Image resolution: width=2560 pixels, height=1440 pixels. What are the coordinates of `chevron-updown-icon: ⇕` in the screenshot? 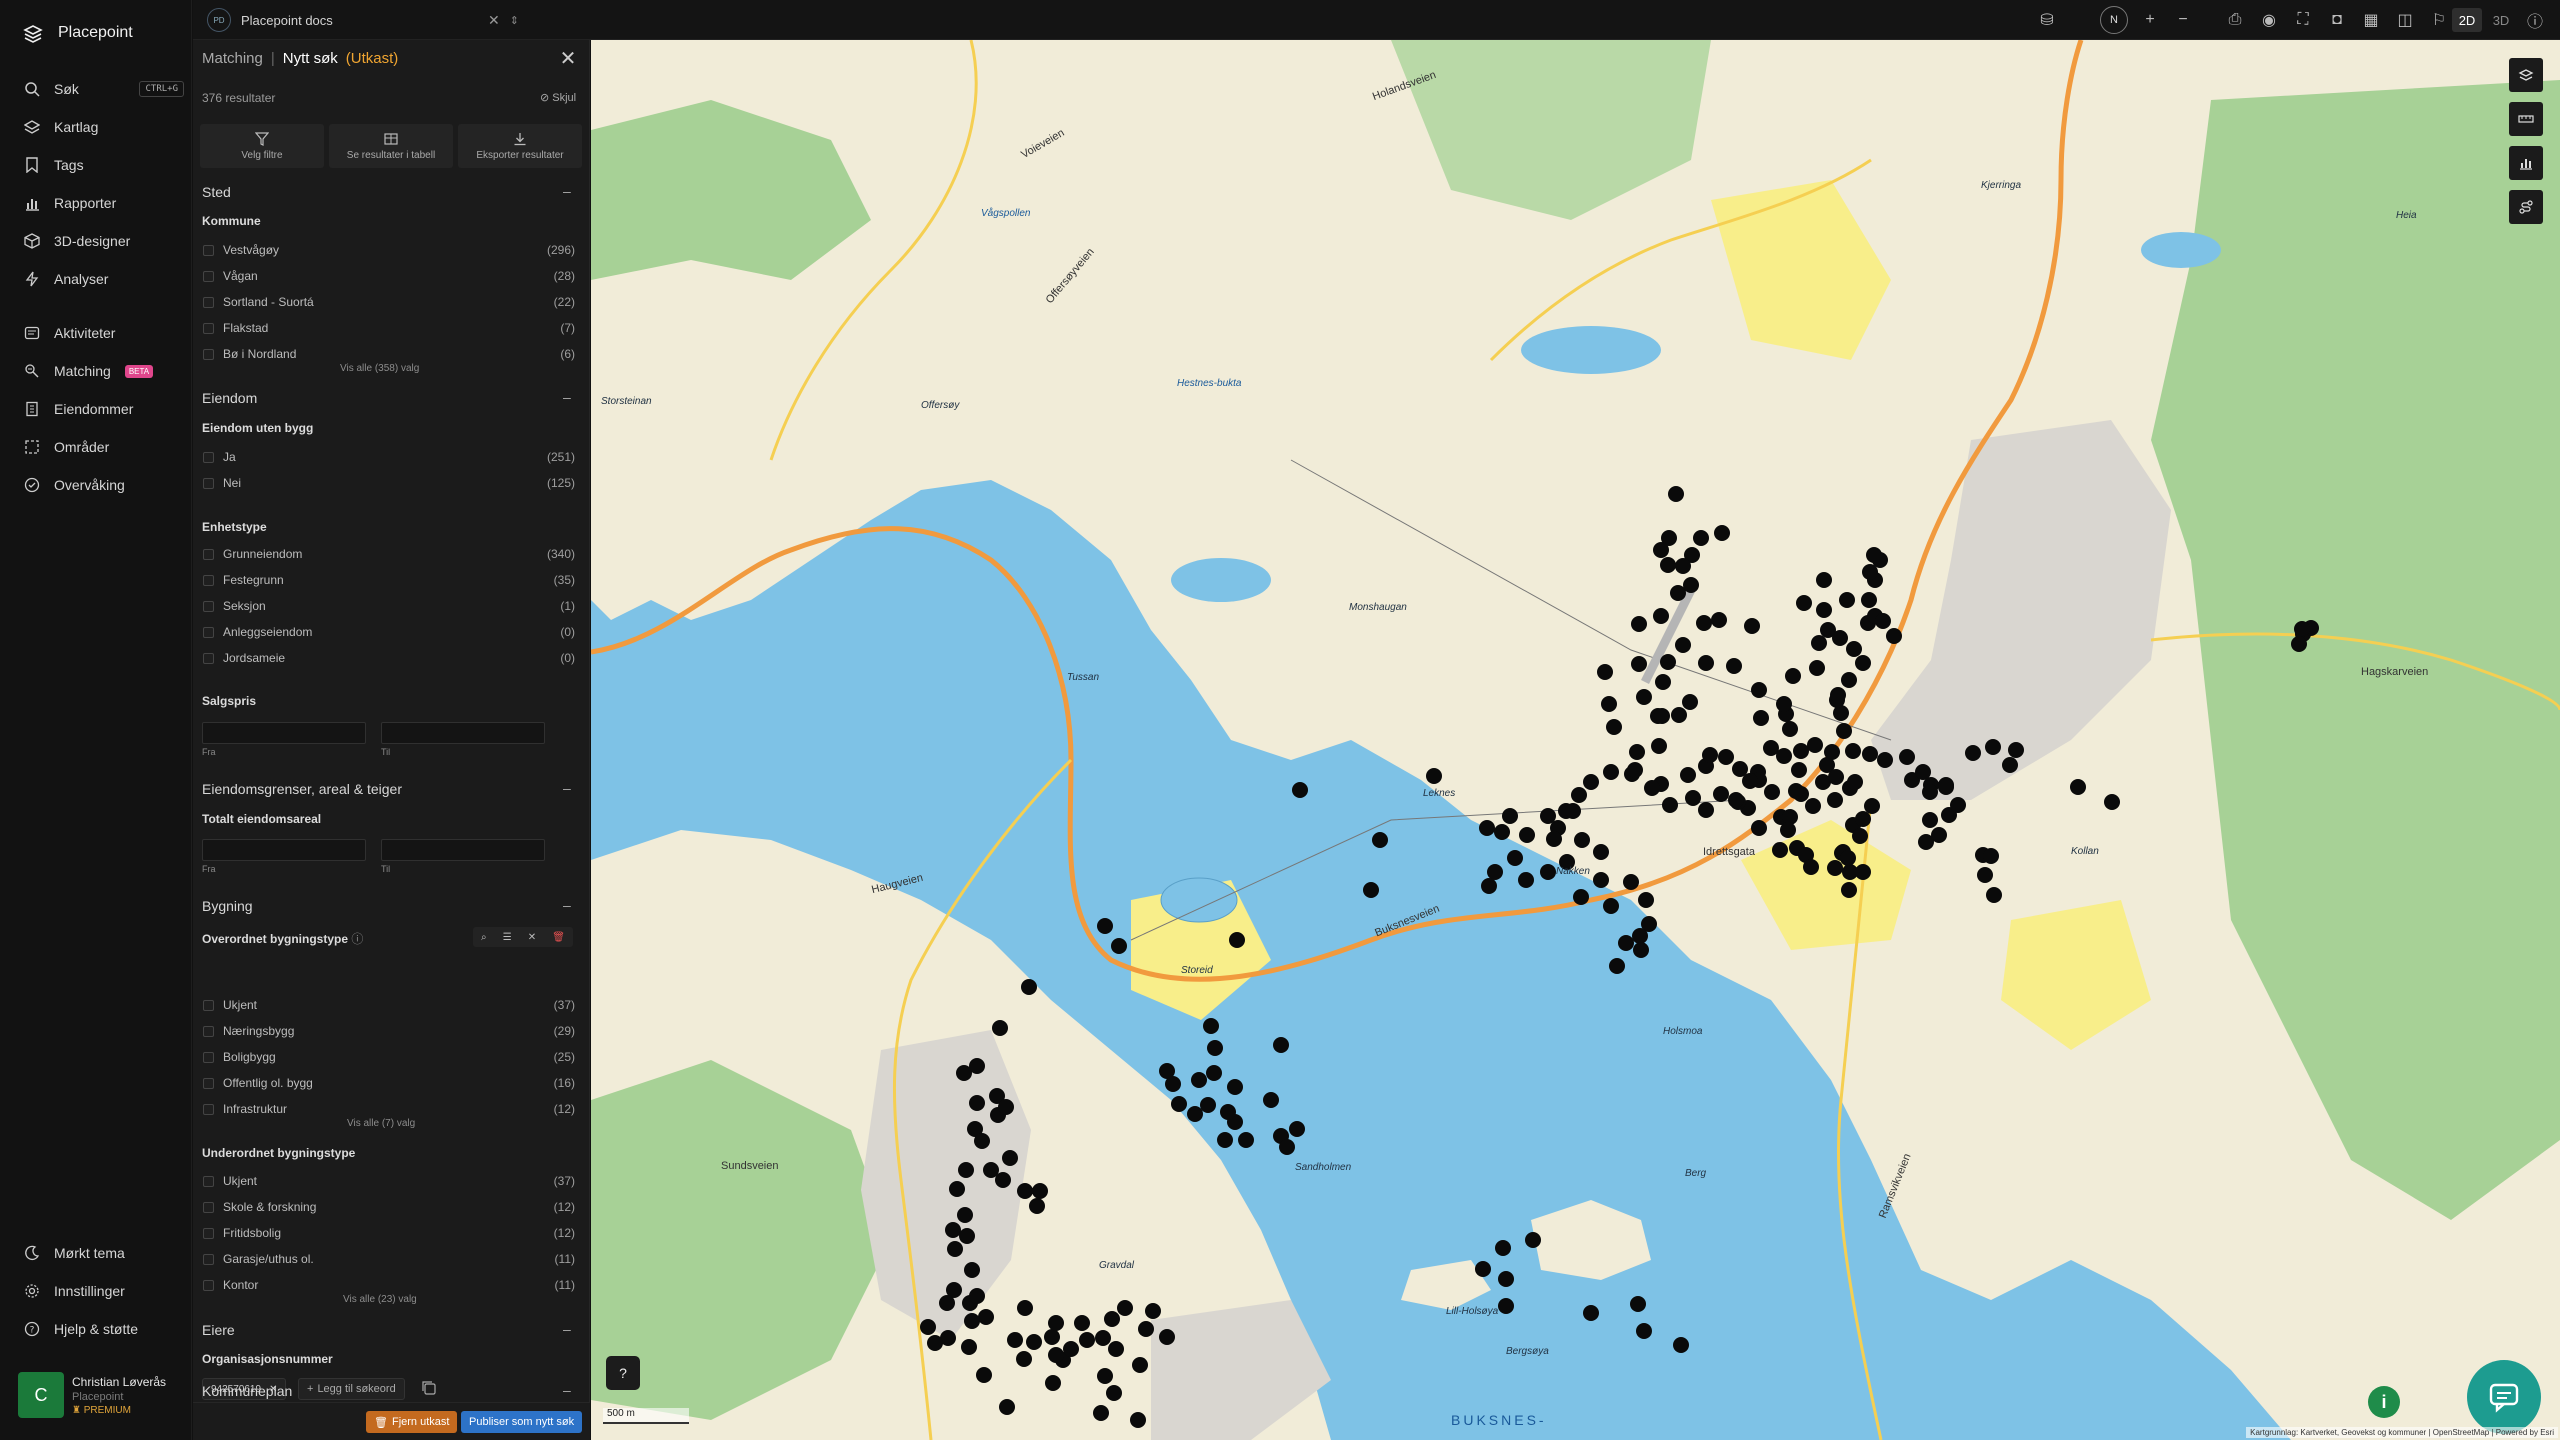 It's located at (514, 20).